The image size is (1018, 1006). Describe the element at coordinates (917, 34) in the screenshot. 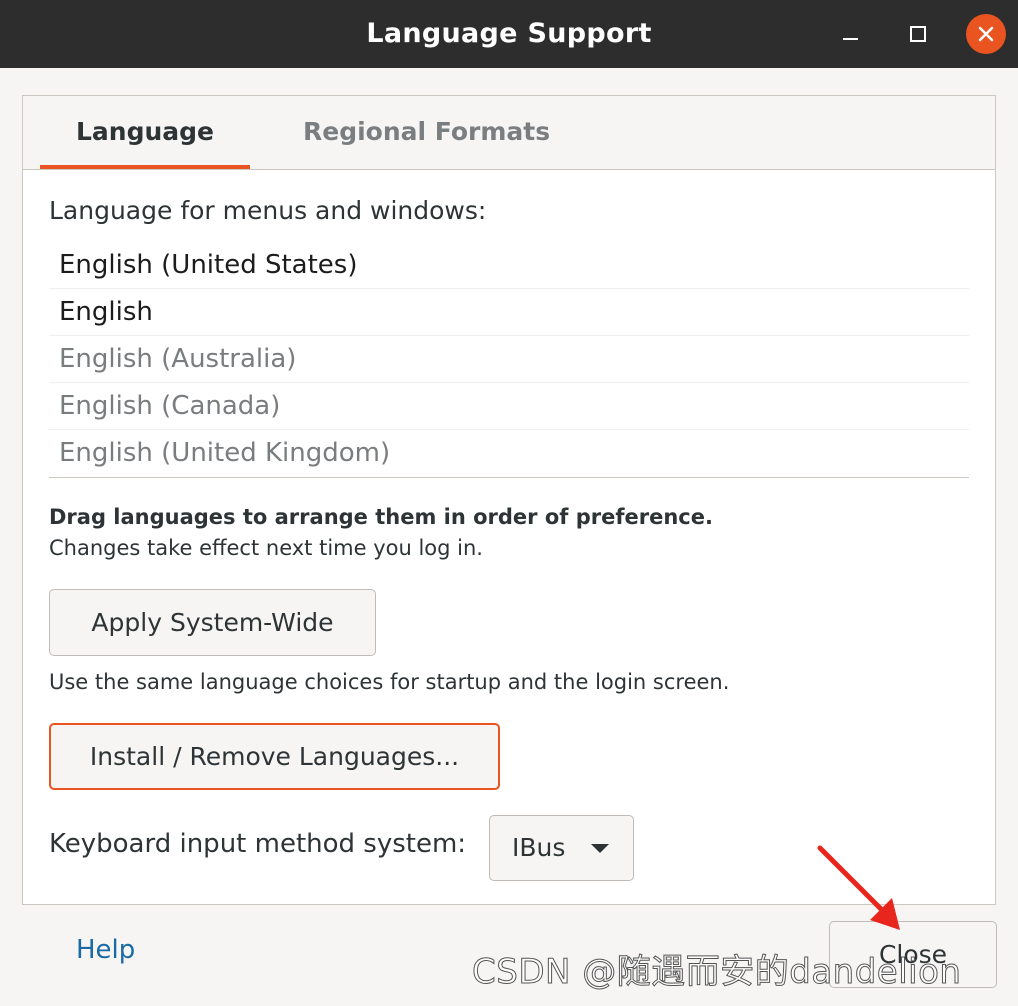

I see `maximize-icon` at that location.